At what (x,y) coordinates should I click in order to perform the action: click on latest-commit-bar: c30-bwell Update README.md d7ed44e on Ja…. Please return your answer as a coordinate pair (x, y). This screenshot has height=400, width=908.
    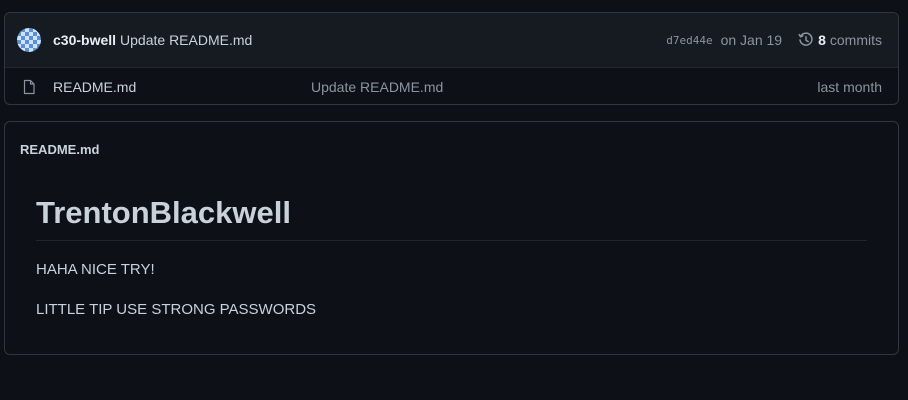
    Looking at the image, I should click on (451, 40).